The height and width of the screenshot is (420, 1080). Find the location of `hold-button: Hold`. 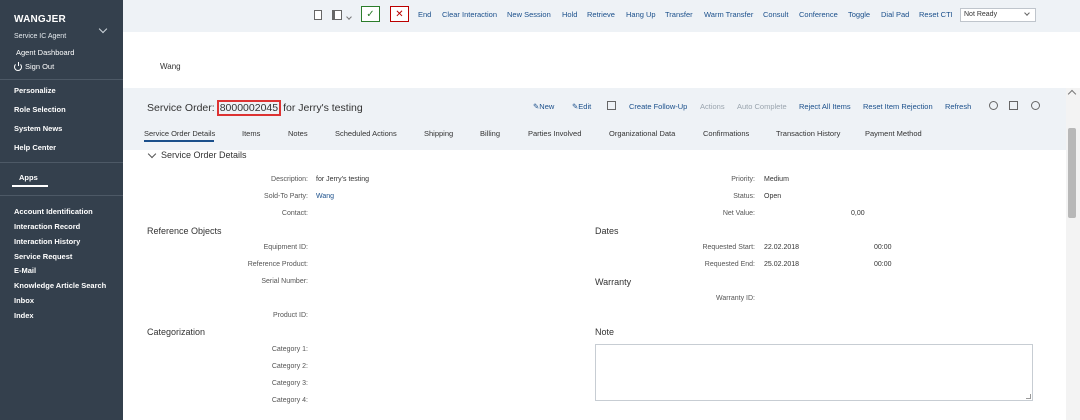

hold-button: Hold is located at coordinates (569, 14).